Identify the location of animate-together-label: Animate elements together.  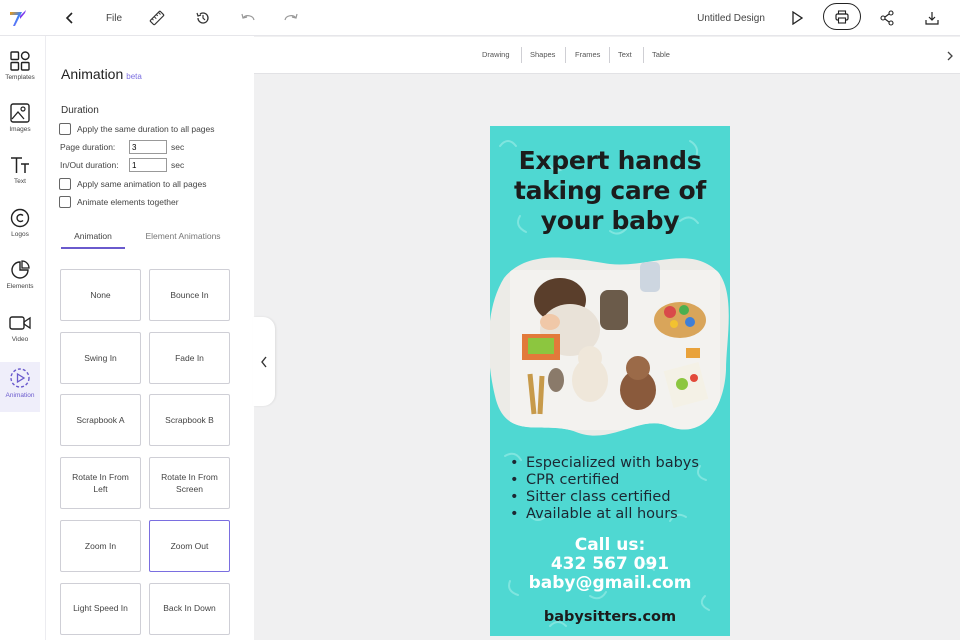
(128, 202).